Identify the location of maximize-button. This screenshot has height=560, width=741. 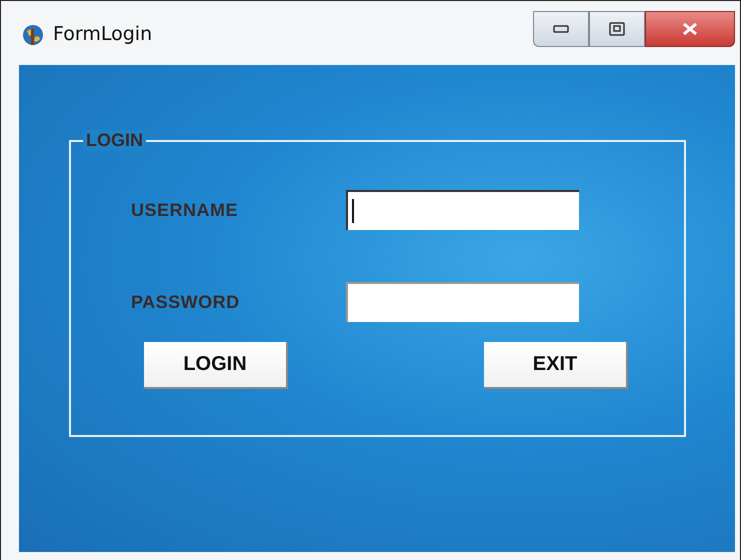
(617, 29).